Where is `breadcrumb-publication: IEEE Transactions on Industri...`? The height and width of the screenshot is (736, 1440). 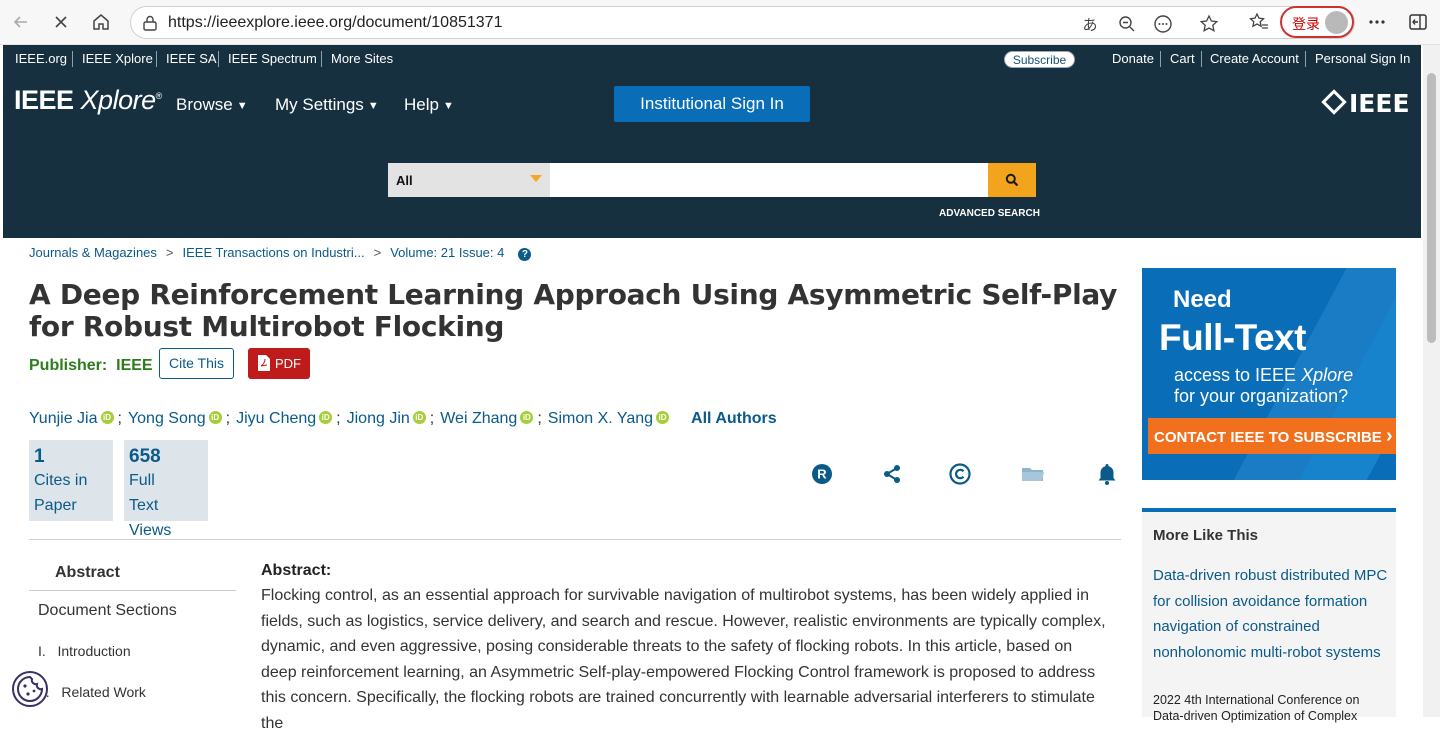
breadcrumb-publication: IEEE Transactions on Industri... is located at coordinates (274, 252).